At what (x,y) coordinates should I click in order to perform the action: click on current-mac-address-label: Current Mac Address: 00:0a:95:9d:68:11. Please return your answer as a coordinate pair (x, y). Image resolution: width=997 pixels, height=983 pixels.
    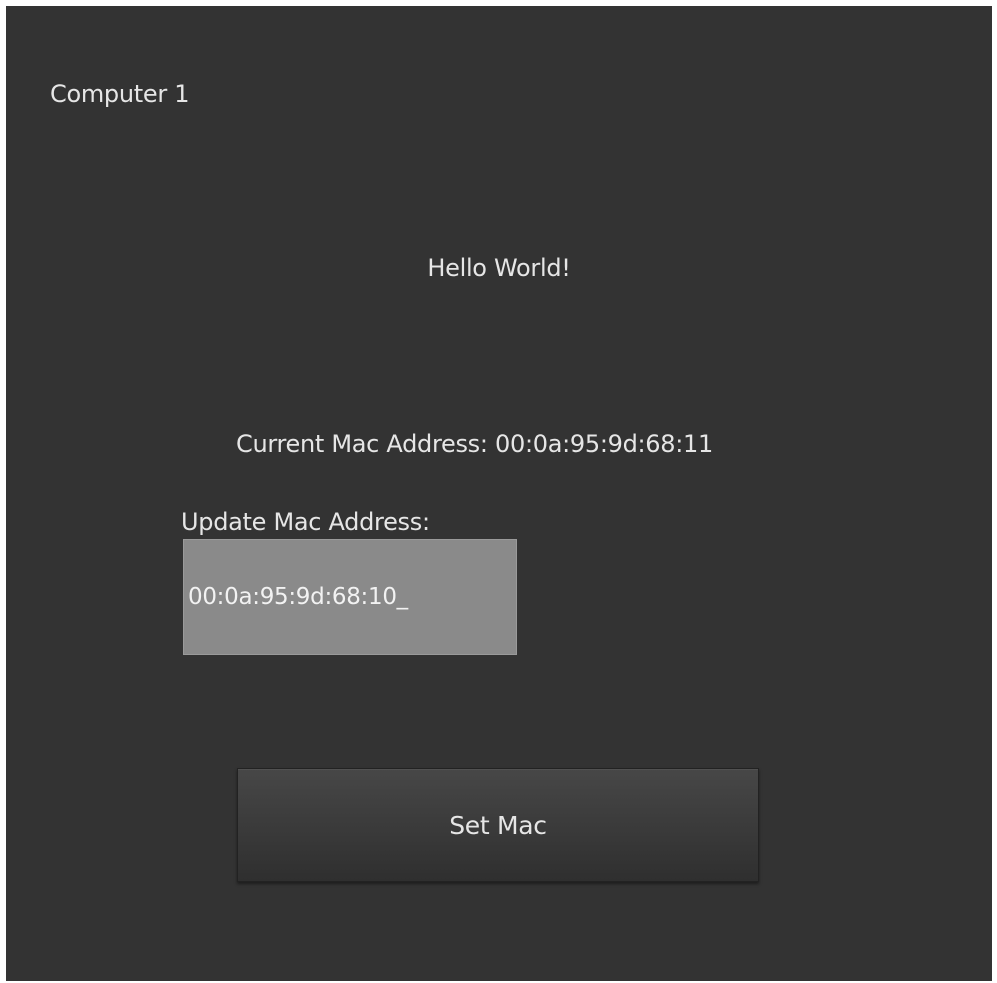
    Looking at the image, I should click on (474, 444).